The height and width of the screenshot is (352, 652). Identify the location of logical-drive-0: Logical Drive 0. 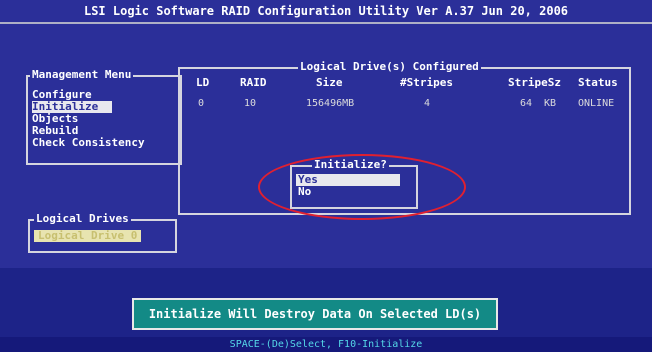
(88, 236).